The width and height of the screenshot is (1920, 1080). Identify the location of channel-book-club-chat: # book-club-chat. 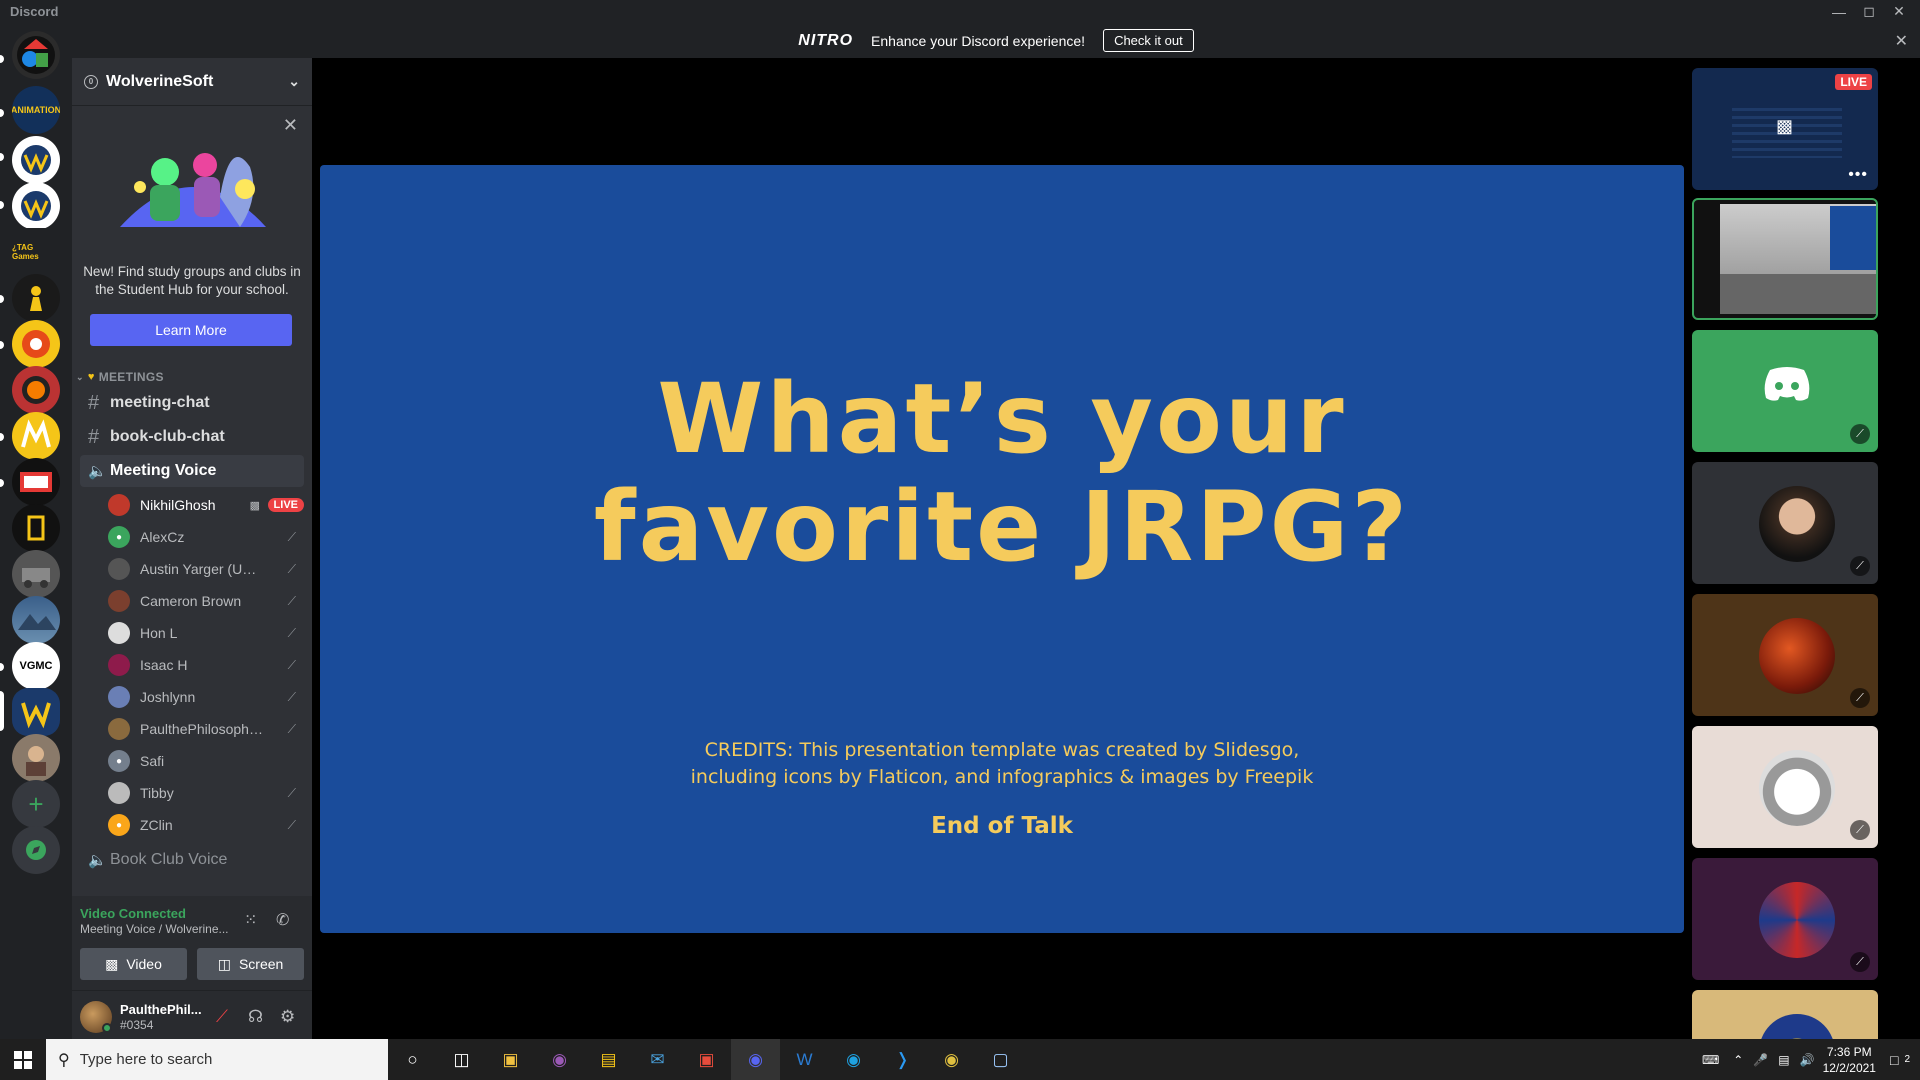
(192, 437).